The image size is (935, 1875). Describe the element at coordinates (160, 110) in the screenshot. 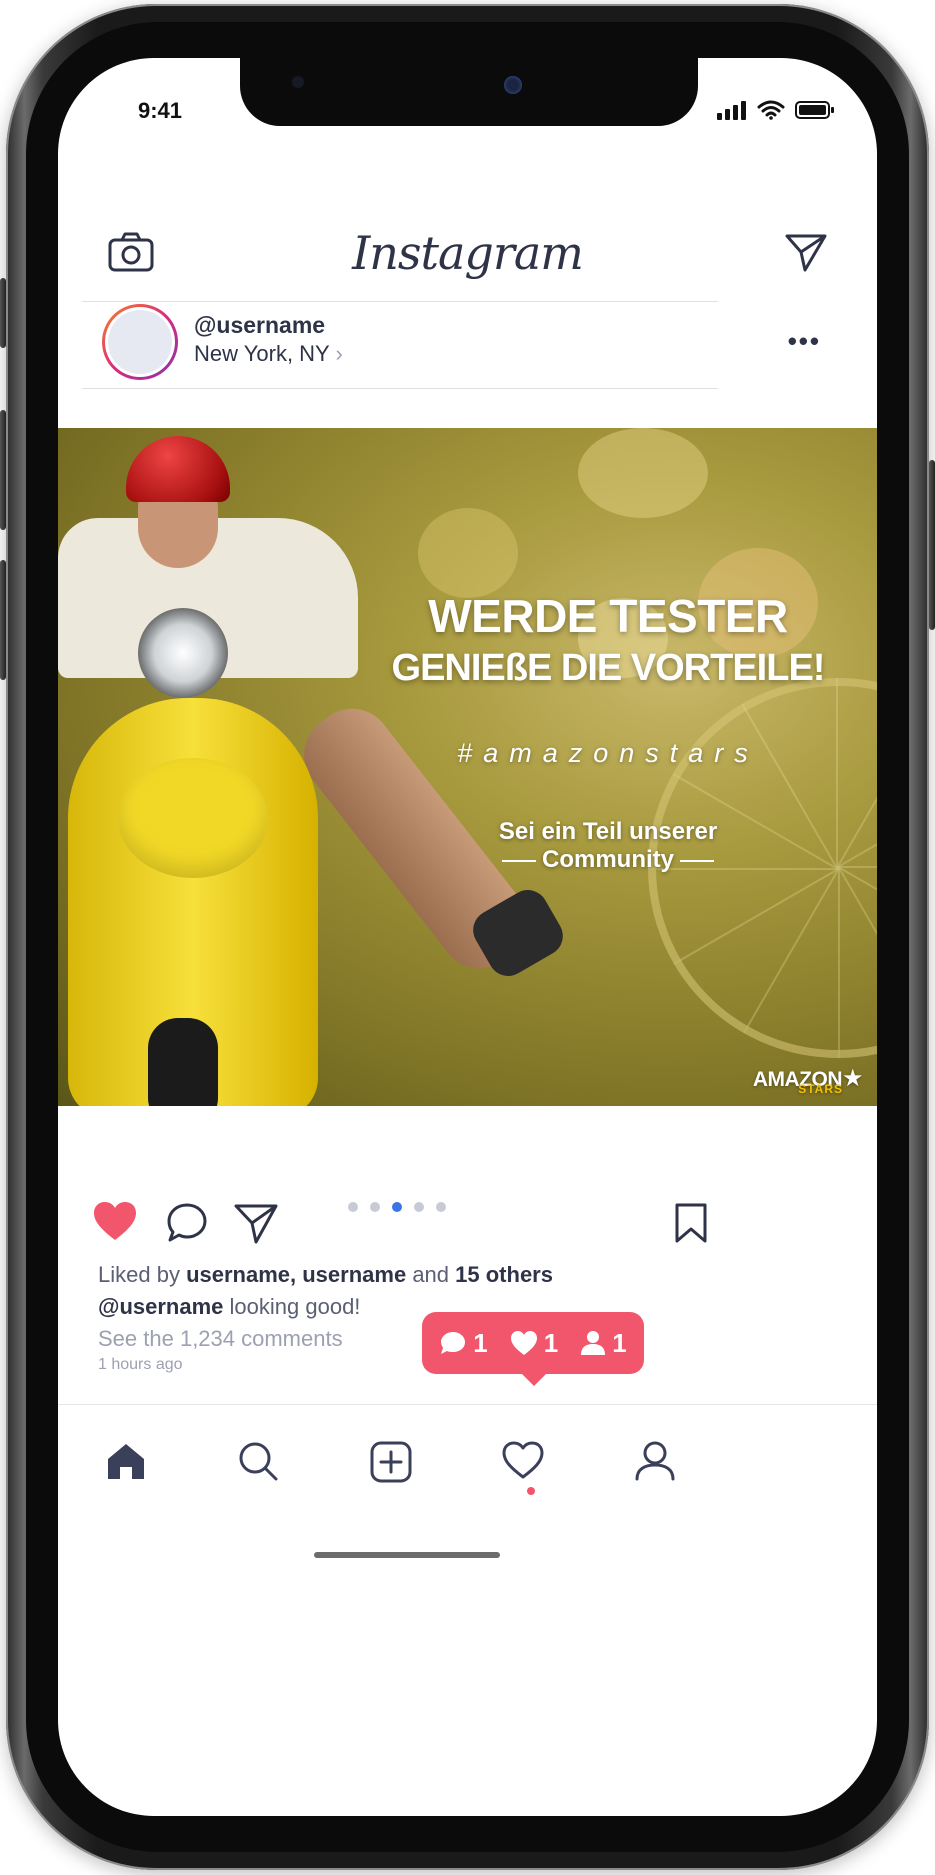

I see `status-time: 9:41` at that location.